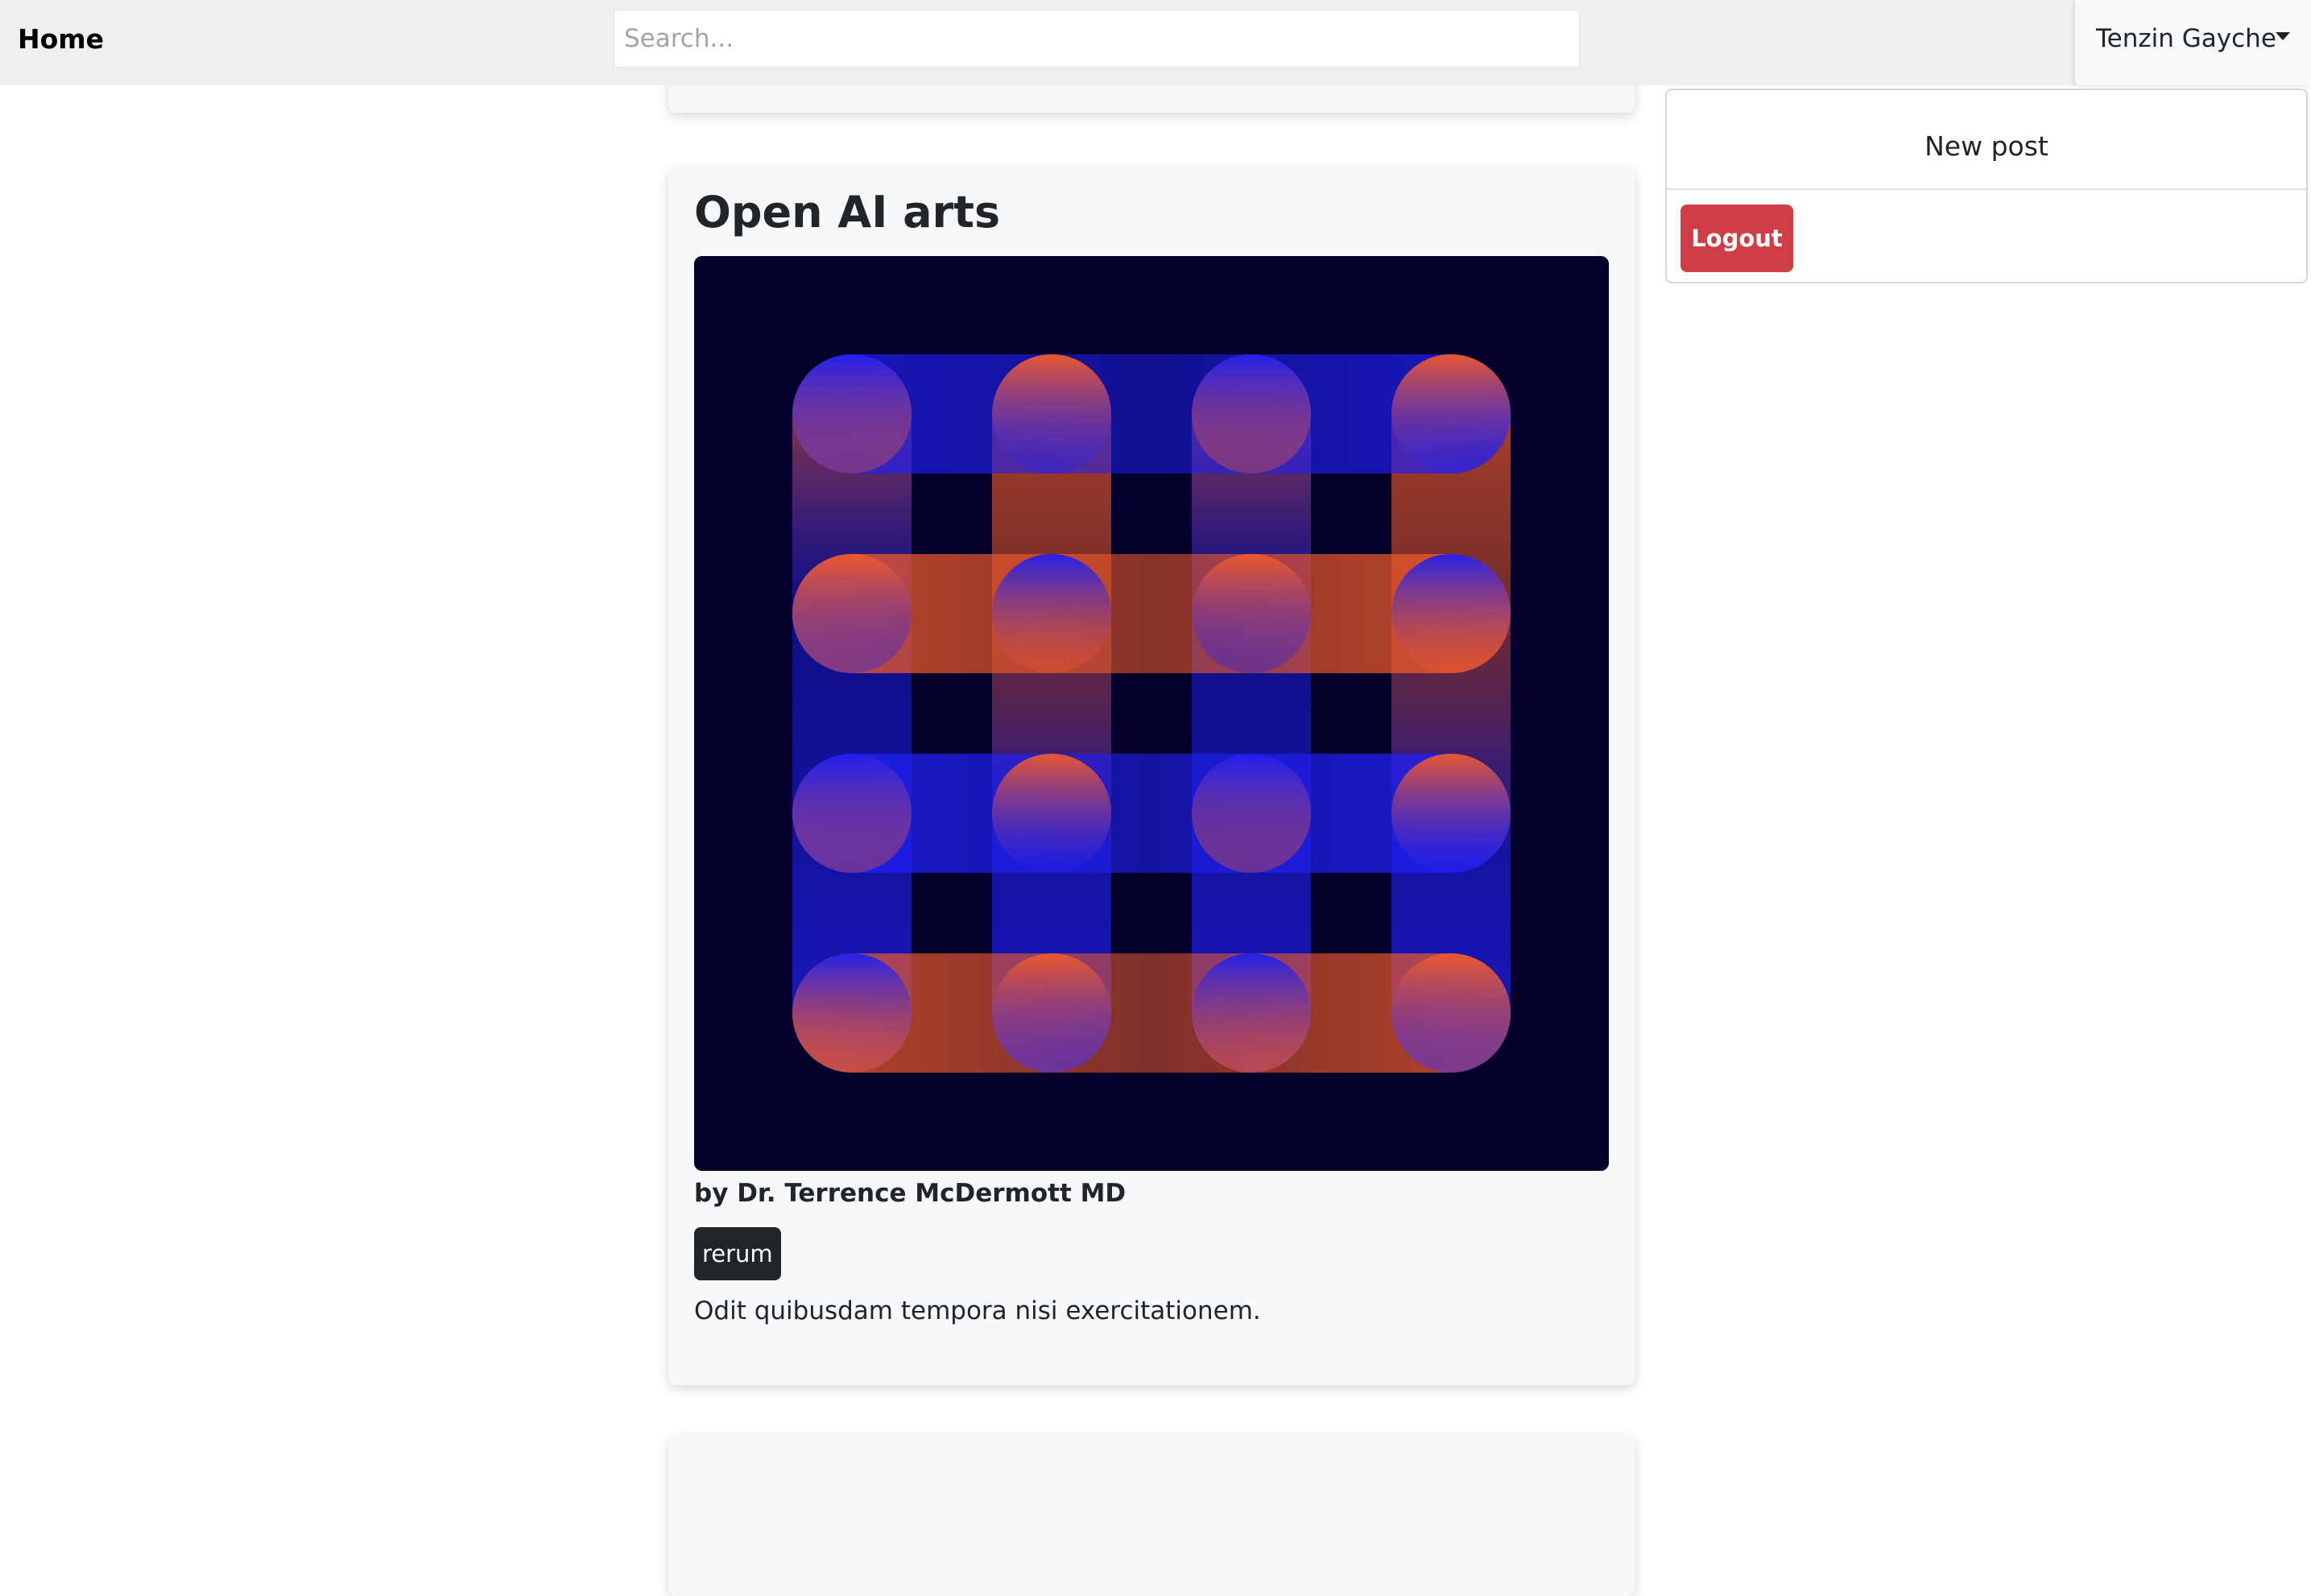 This screenshot has height=1596, width=2311. What do you see at coordinates (847, 212) in the screenshot?
I see `post-title: Open AI arts` at bounding box center [847, 212].